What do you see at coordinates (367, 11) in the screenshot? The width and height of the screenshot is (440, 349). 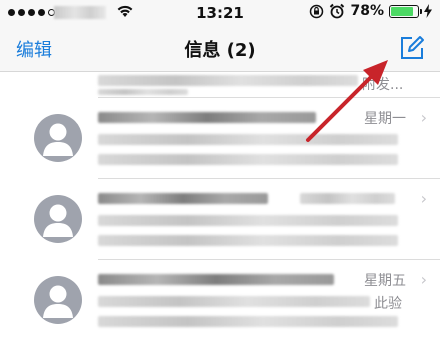 I see `battery-percent: 78%` at bounding box center [367, 11].